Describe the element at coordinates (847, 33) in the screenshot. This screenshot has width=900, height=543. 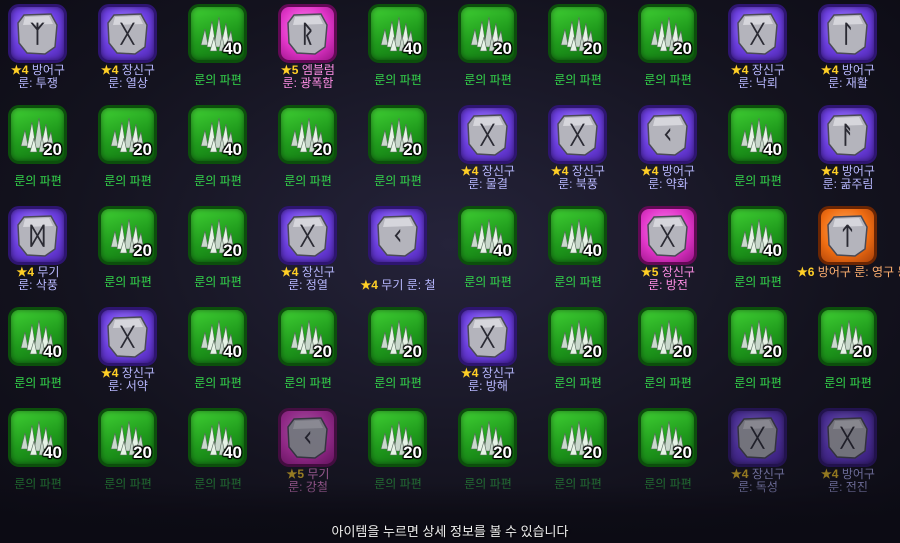
I see `rune-tile: ᛚ` at that location.